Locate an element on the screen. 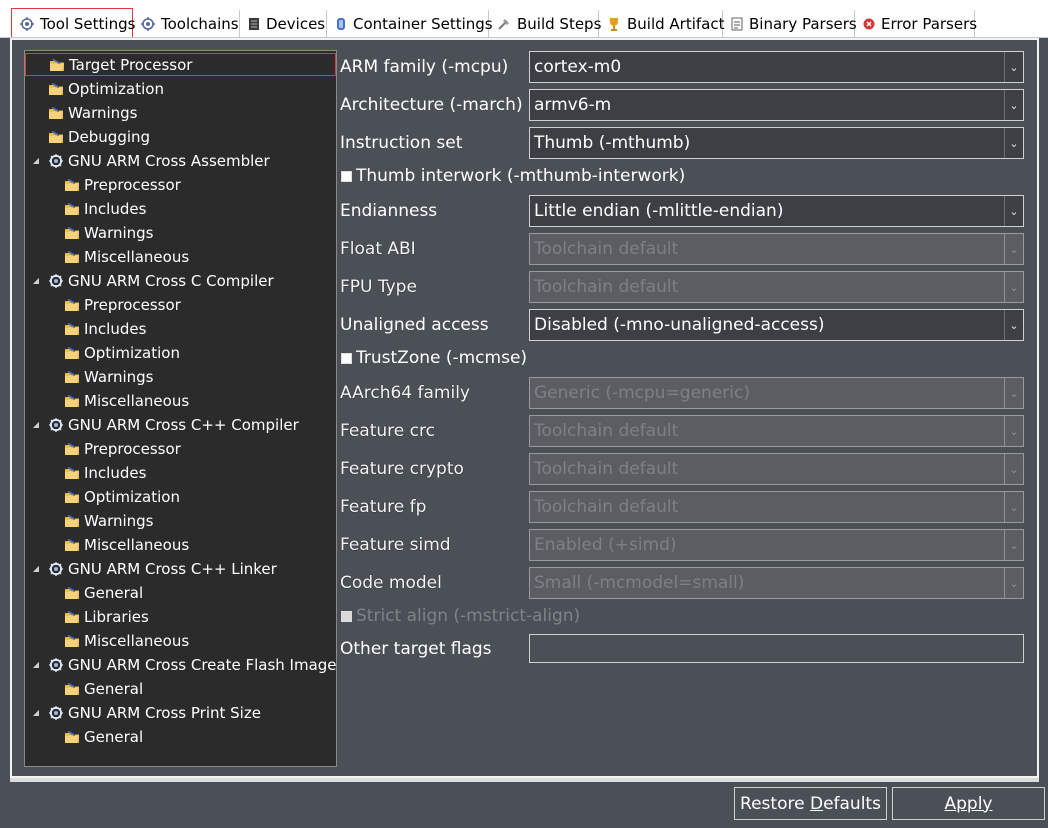 Image resolution: width=1048 pixels, height=828 pixels. tree-tool-node: ◢ GNU ARM Cross C Compiler is located at coordinates (153, 280).